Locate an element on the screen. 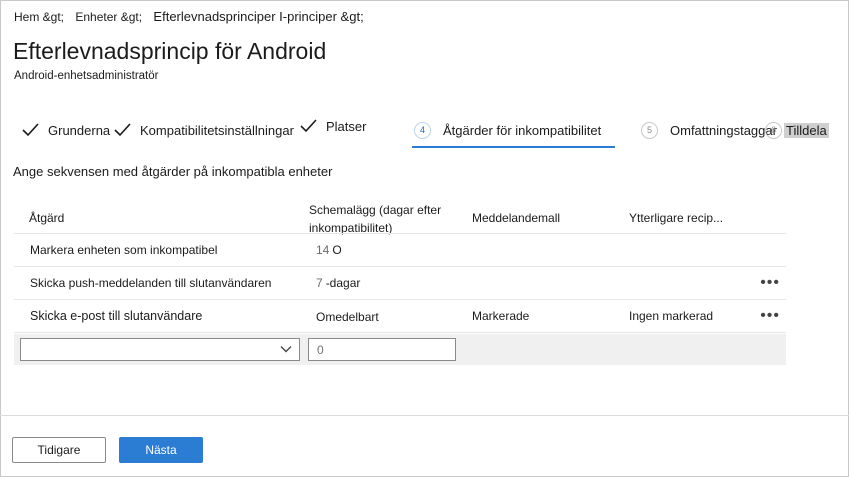 This screenshot has width=849, height=477. recipients-cell: Ingen markerad is located at coordinates (671, 316).